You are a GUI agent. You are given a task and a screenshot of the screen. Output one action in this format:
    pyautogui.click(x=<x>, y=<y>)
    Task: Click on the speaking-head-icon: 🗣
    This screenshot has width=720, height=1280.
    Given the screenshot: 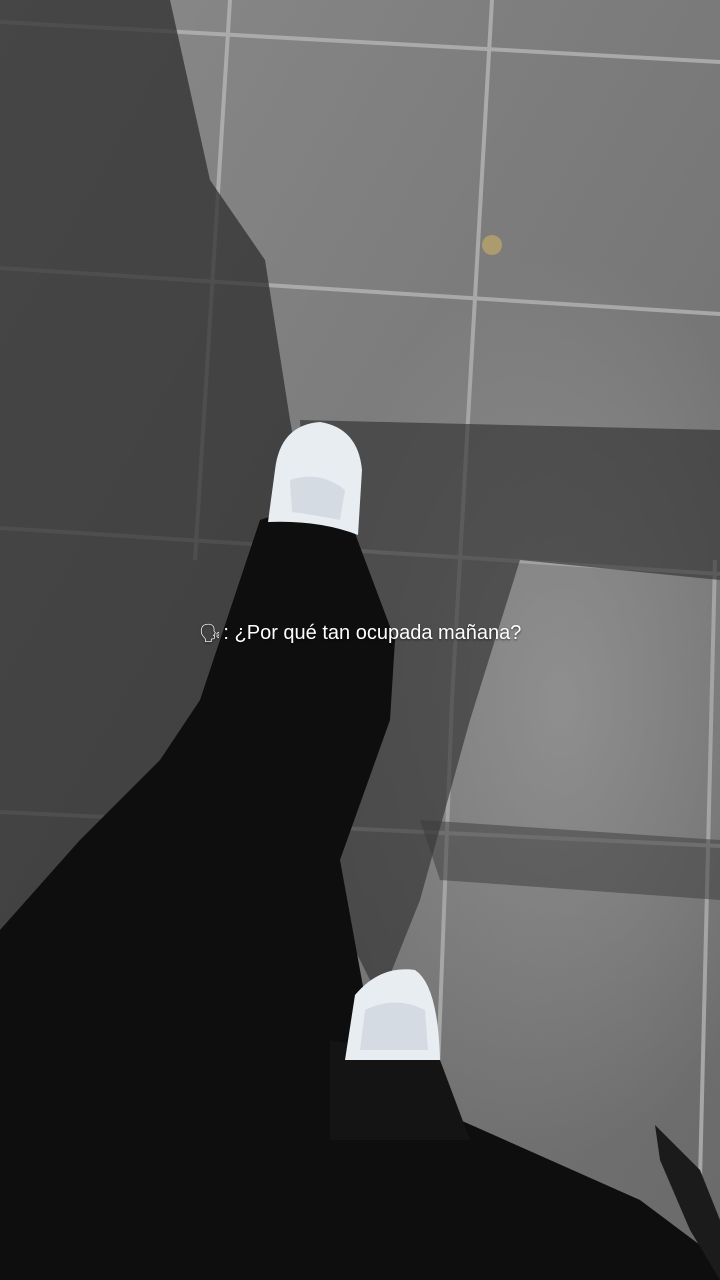 What is the action you would take?
    pyautogui.click(x=210, y=633)
    